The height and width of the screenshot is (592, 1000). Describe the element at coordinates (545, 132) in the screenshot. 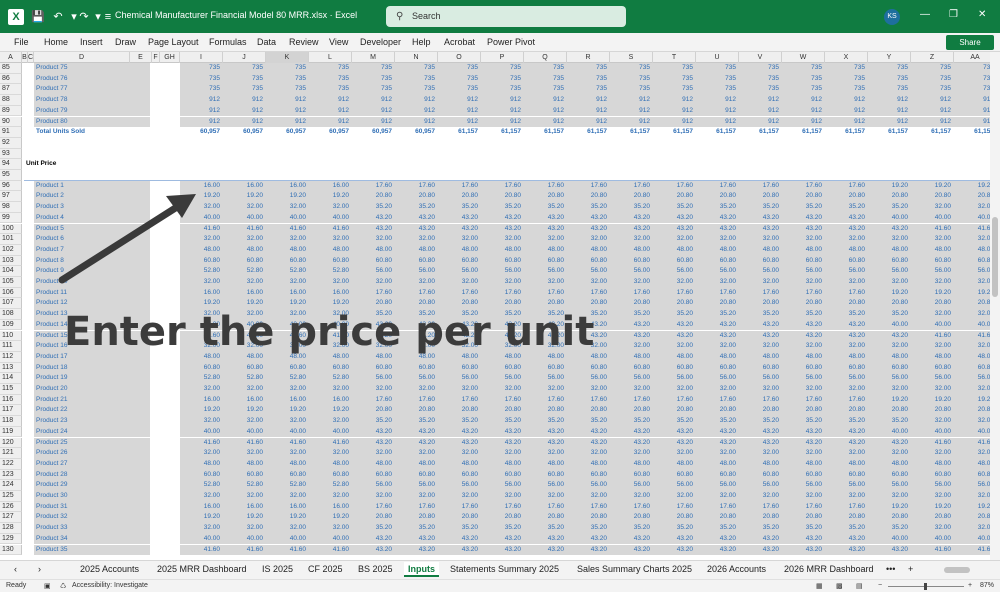

I see `cell-value: 61,157` at that location.